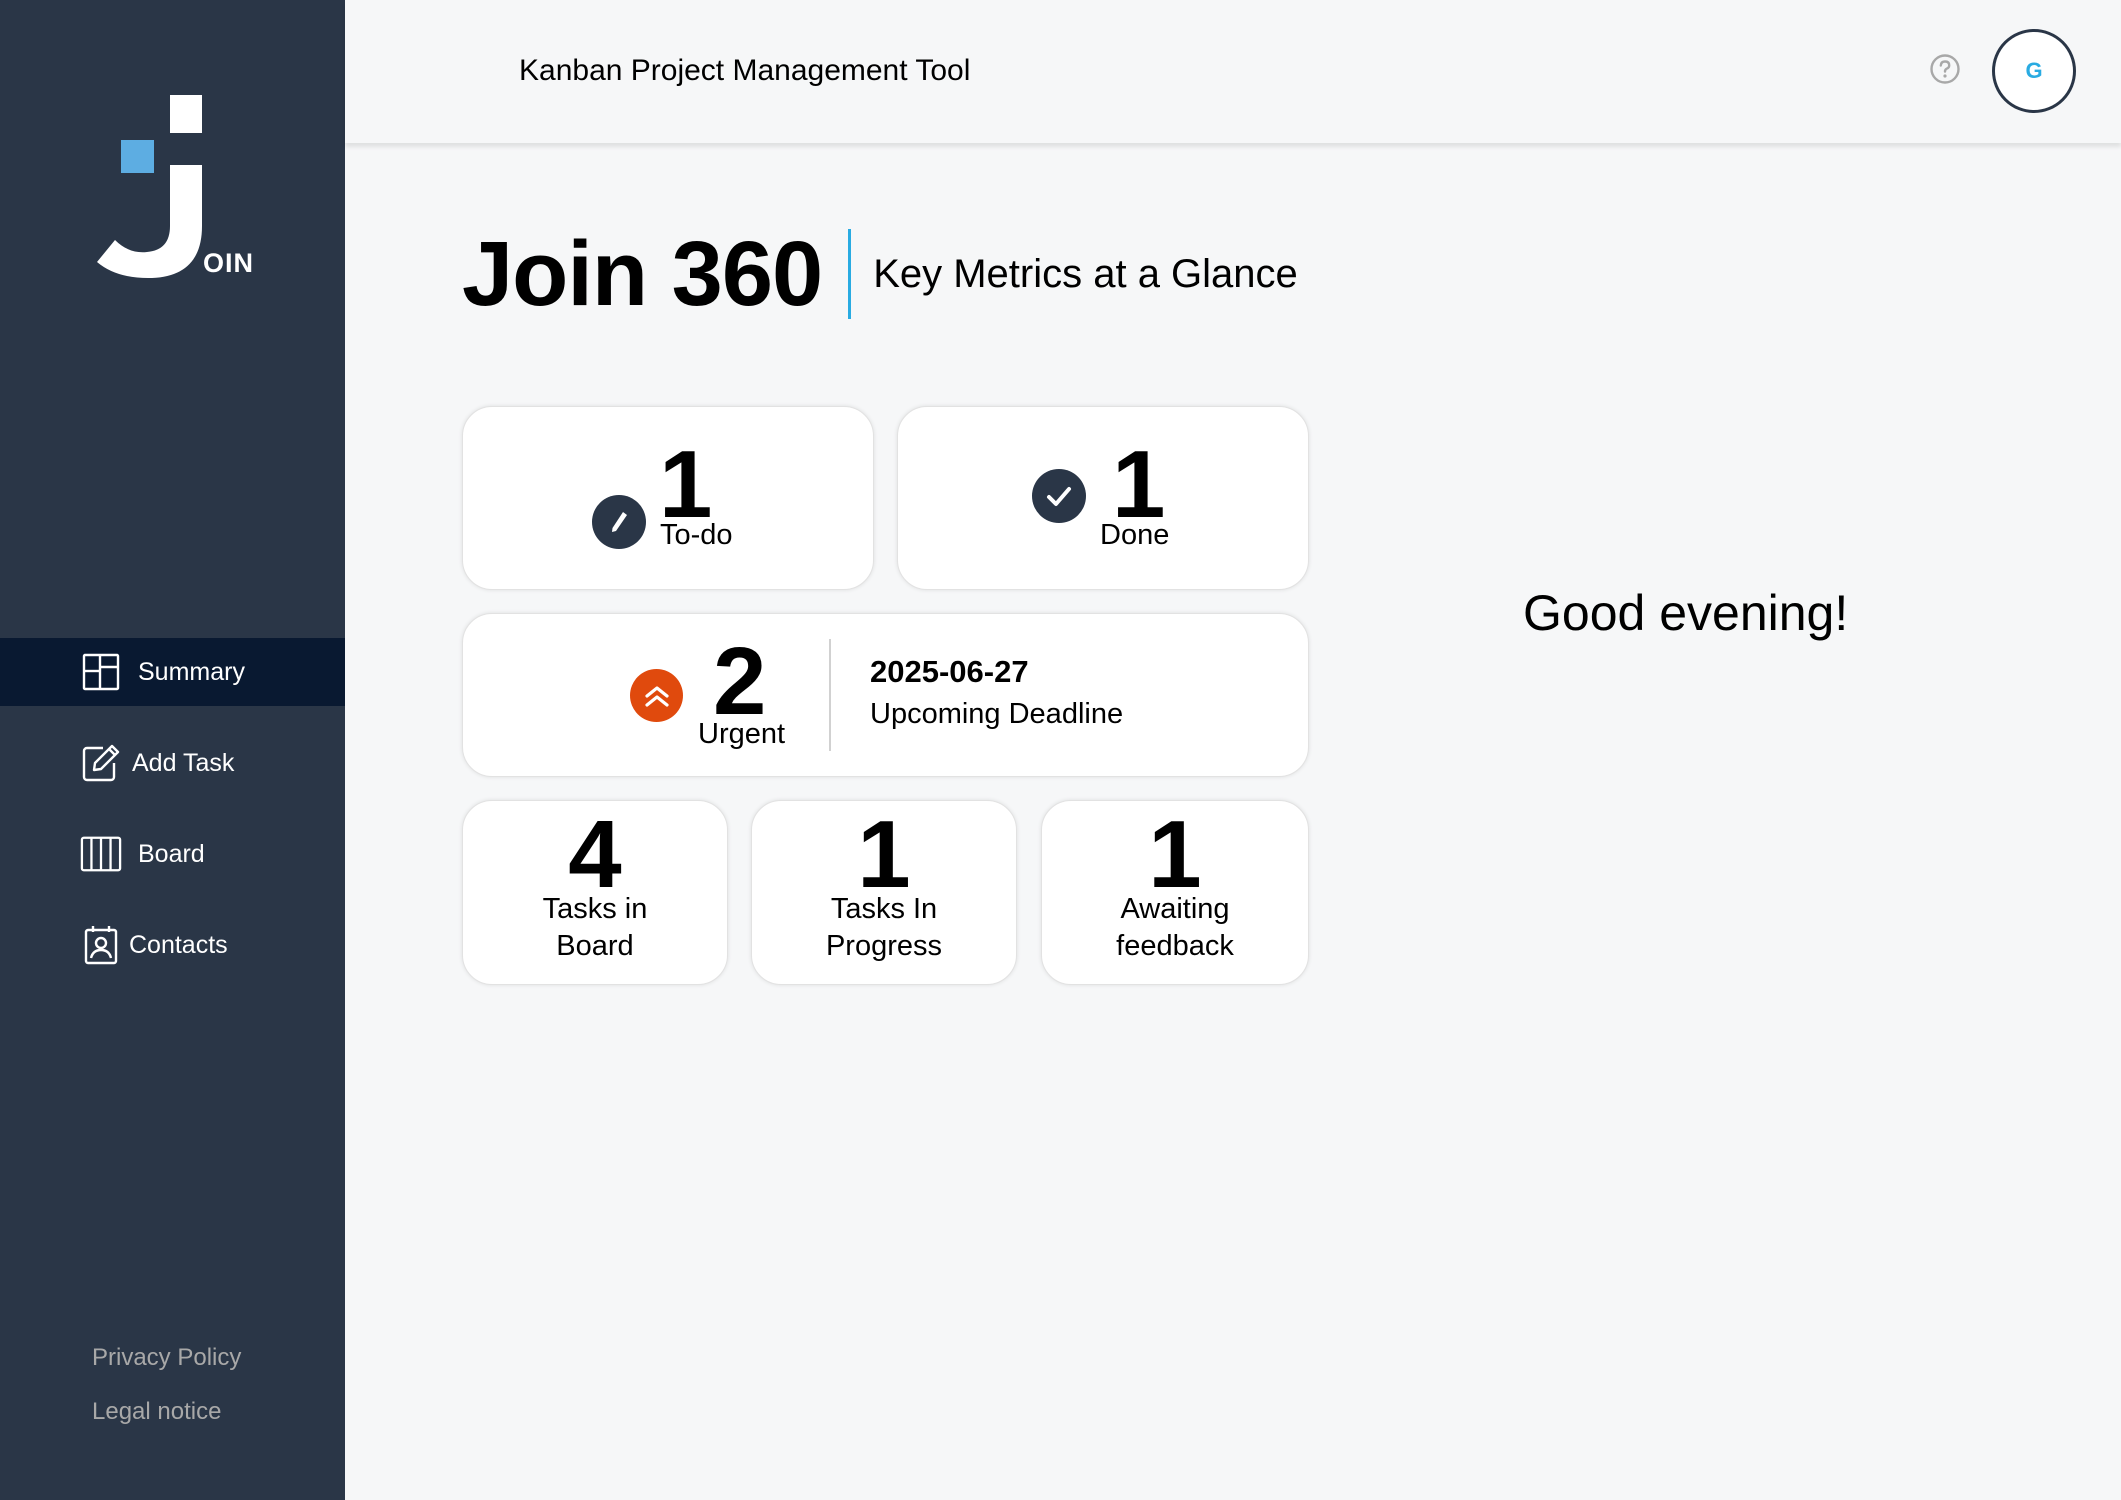 This screenshot has height=1500, width=2121. What do you see at coordinates (172, 808) in the screenshot?
I see `sidebar-nav: Summary Add Task Board Contacts` at bounding box center [172, 808].